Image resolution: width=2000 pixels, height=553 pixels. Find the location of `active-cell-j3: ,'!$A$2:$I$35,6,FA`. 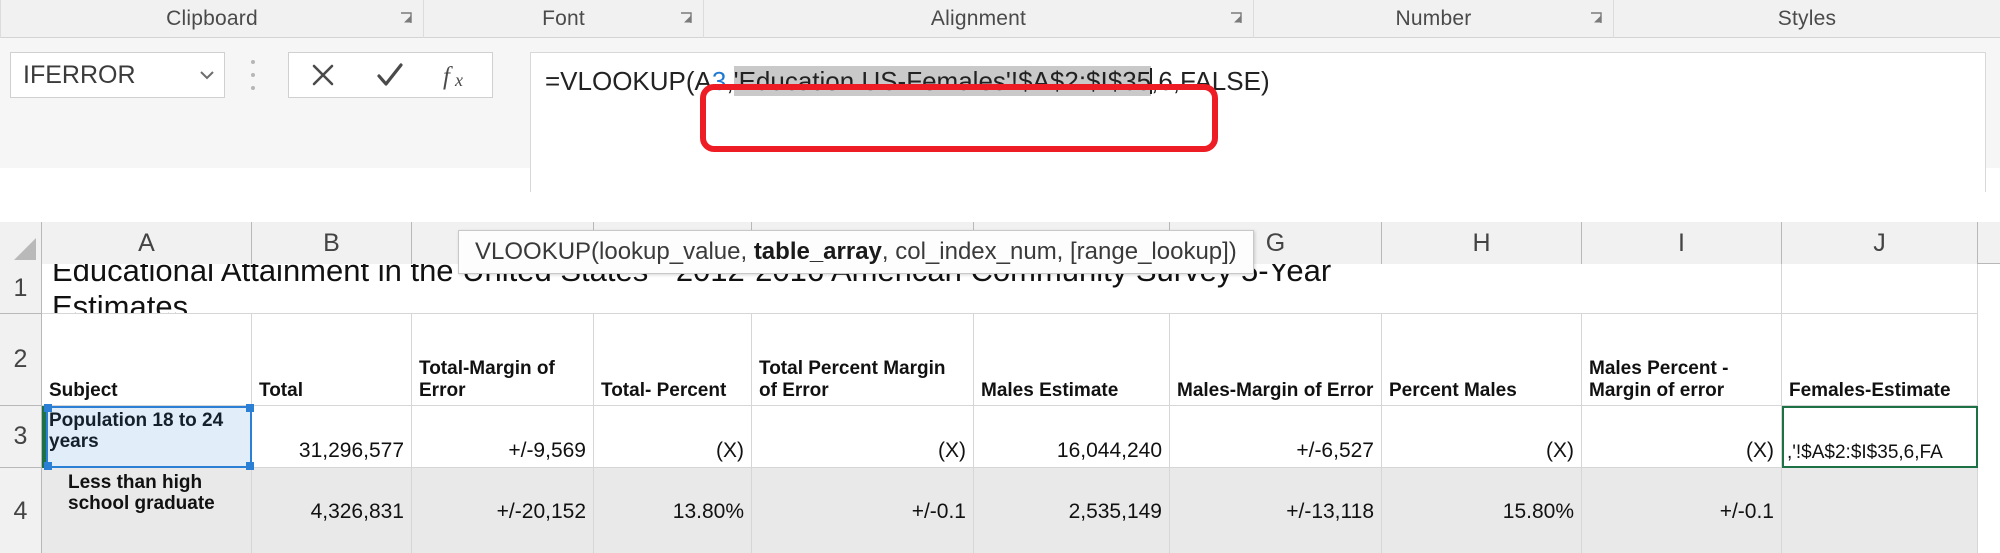

active-cell-j3: ,'!$A$2:$I$35,6,FA is located at coordinates (1880, 437).